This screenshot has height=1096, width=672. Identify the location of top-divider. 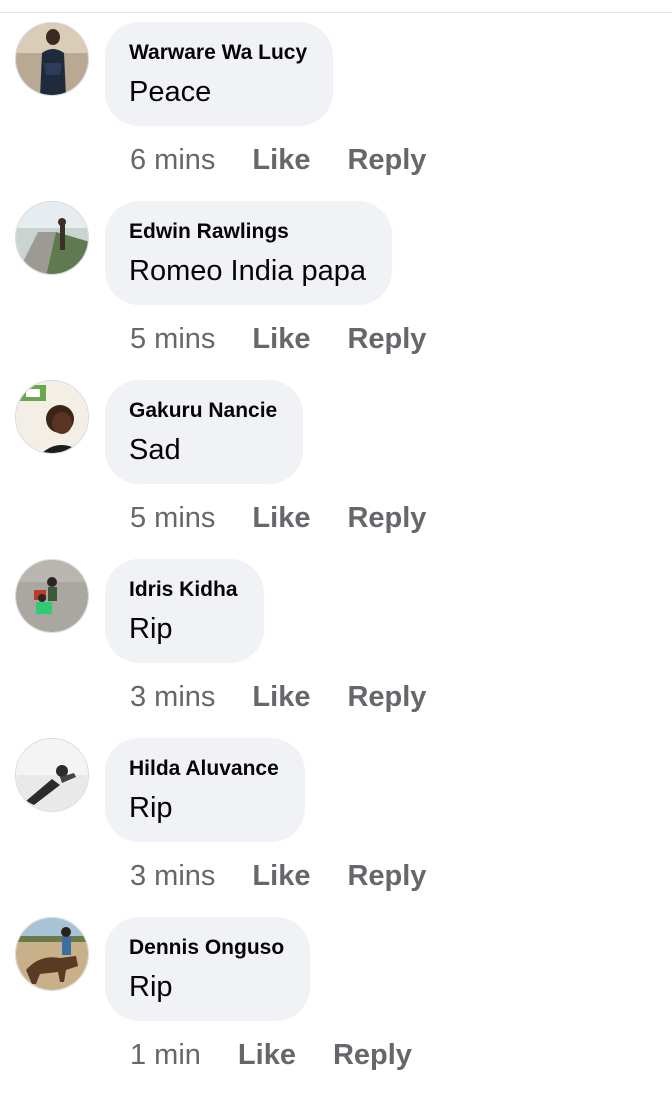
(336, 12).